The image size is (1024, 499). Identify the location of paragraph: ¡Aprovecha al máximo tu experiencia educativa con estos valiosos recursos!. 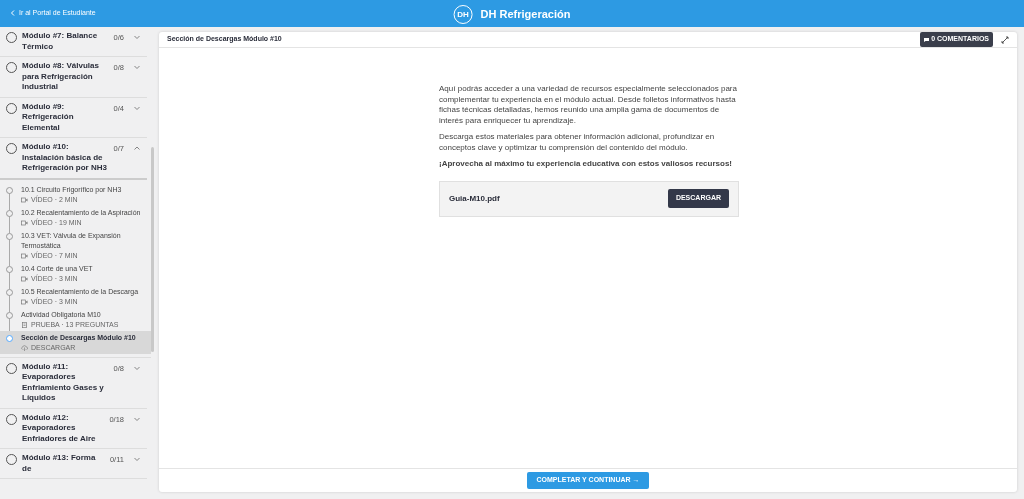
(586, 164).